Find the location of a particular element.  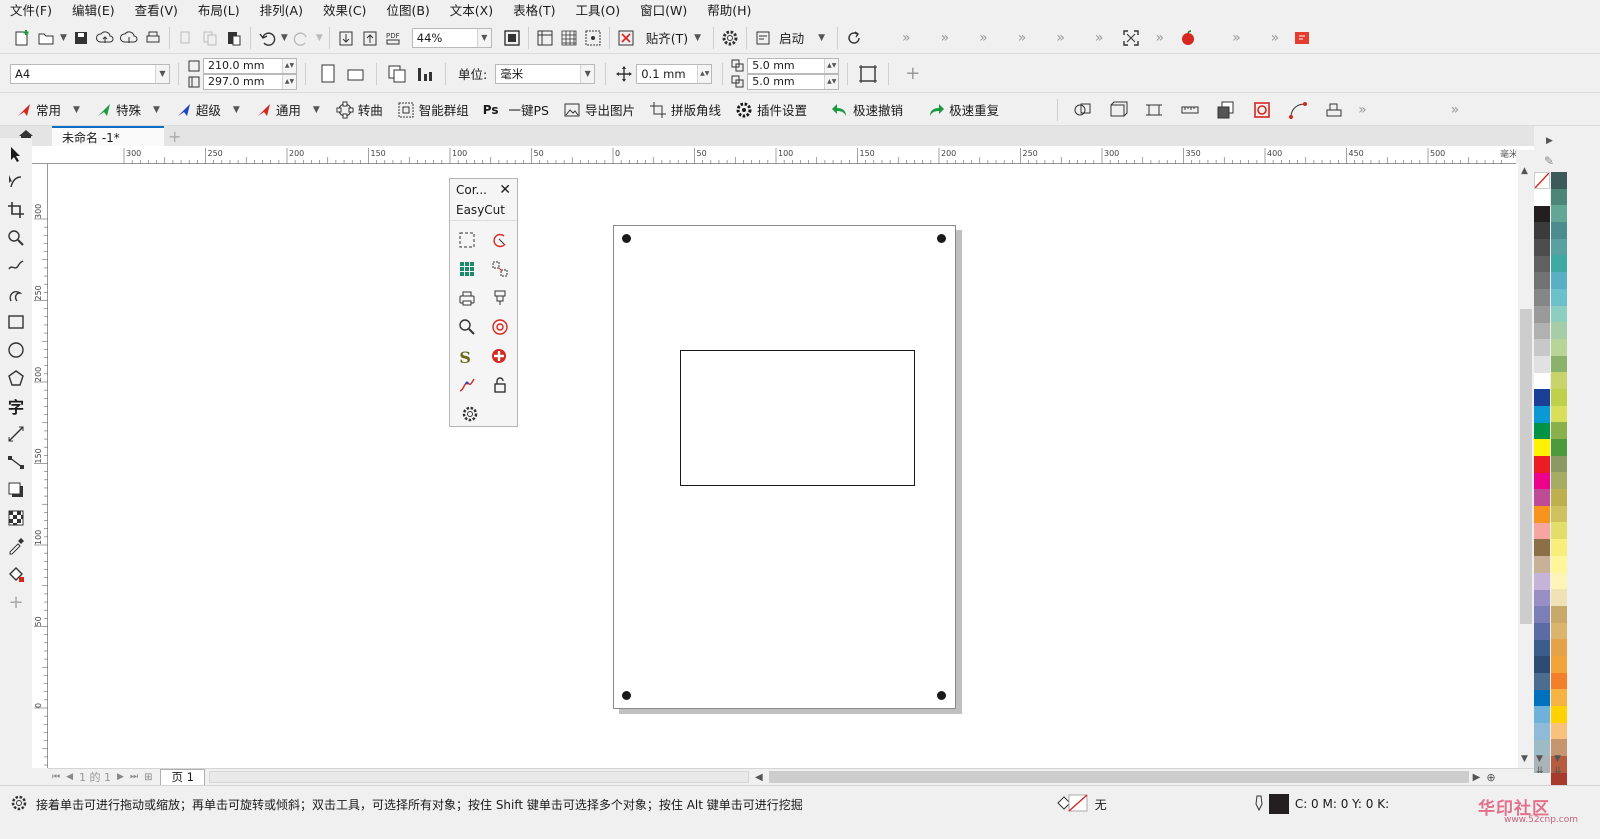

add-icon: + is located at coordinates (912, 73).